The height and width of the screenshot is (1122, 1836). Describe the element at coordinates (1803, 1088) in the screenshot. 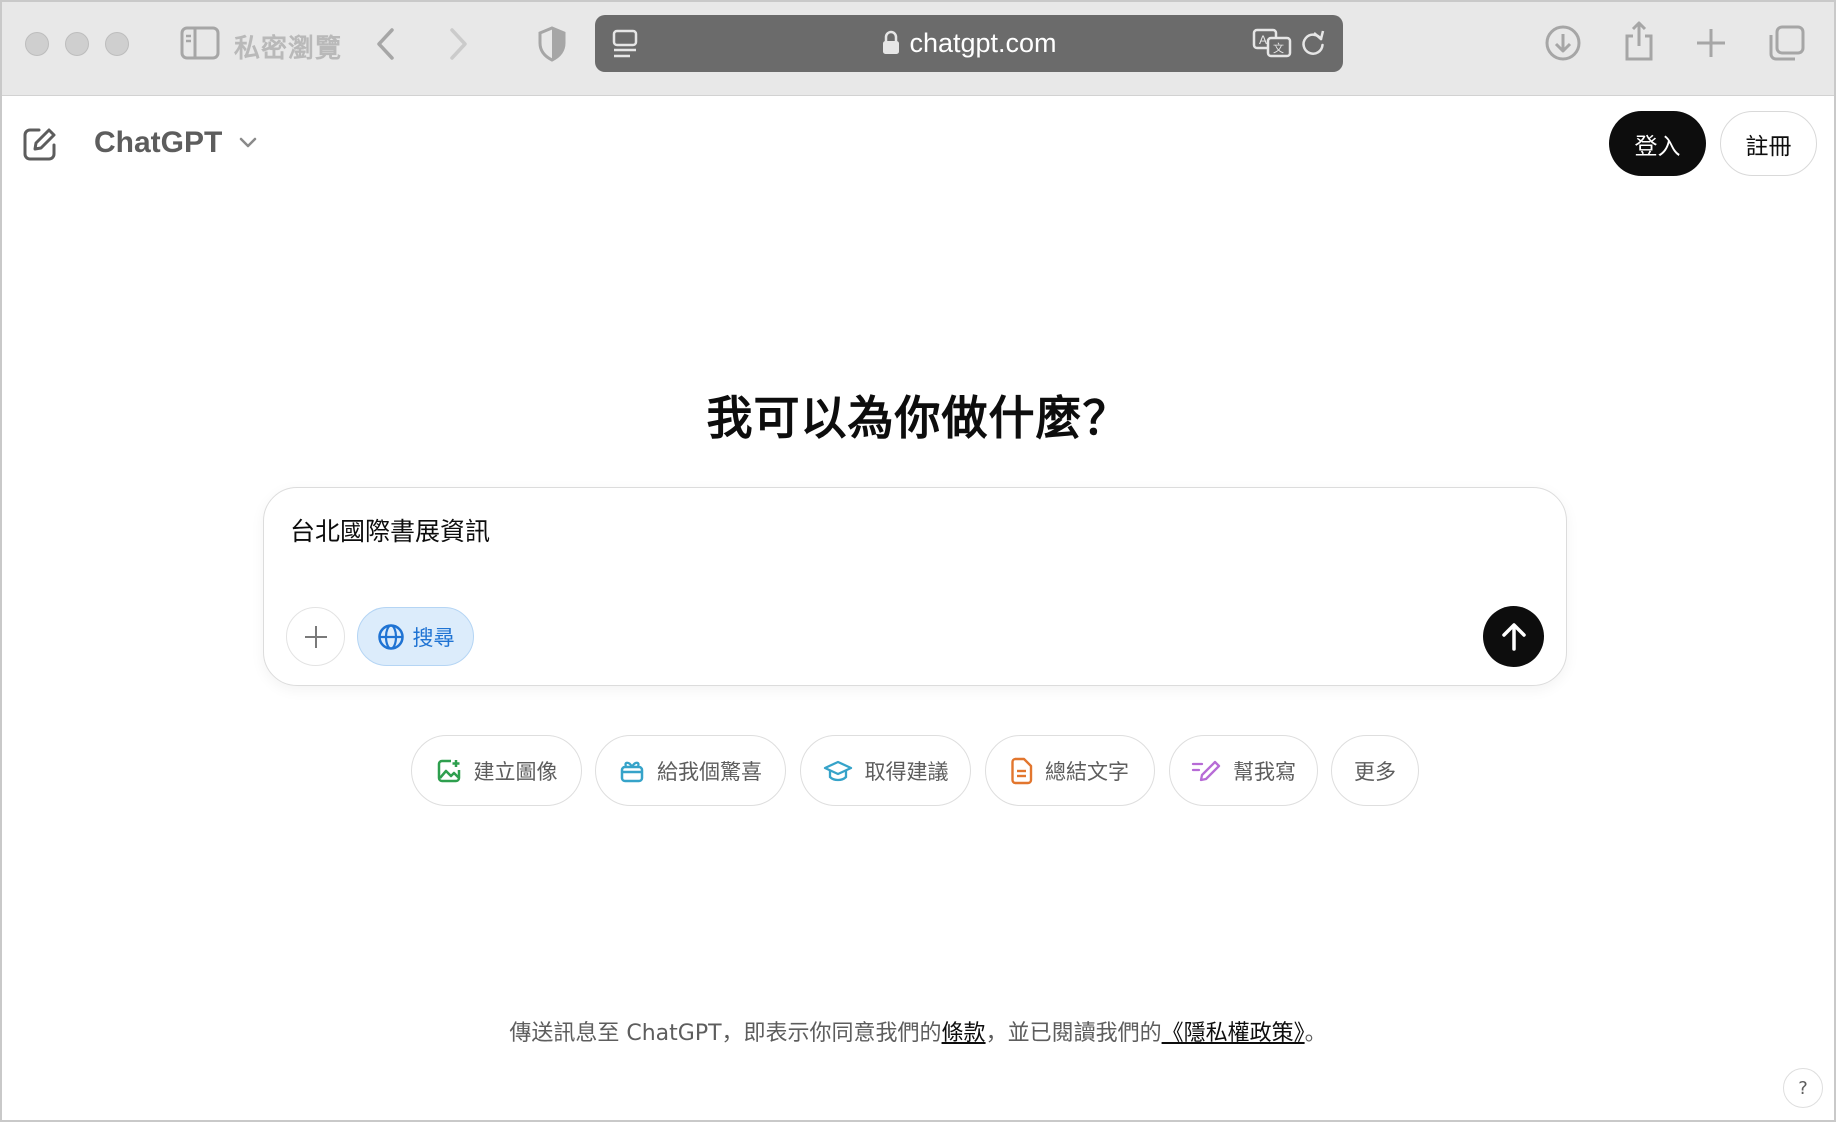

I see `help-button: ?` at that location.